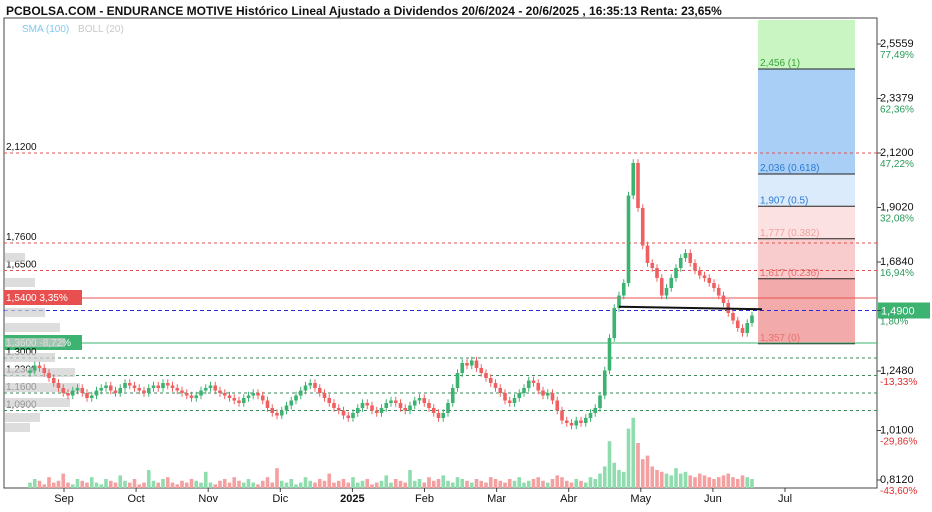 The height and width of the screenshot is (512, 932). I want to click on fib-label-4: 1,617 (0.236), so click(790, 273).